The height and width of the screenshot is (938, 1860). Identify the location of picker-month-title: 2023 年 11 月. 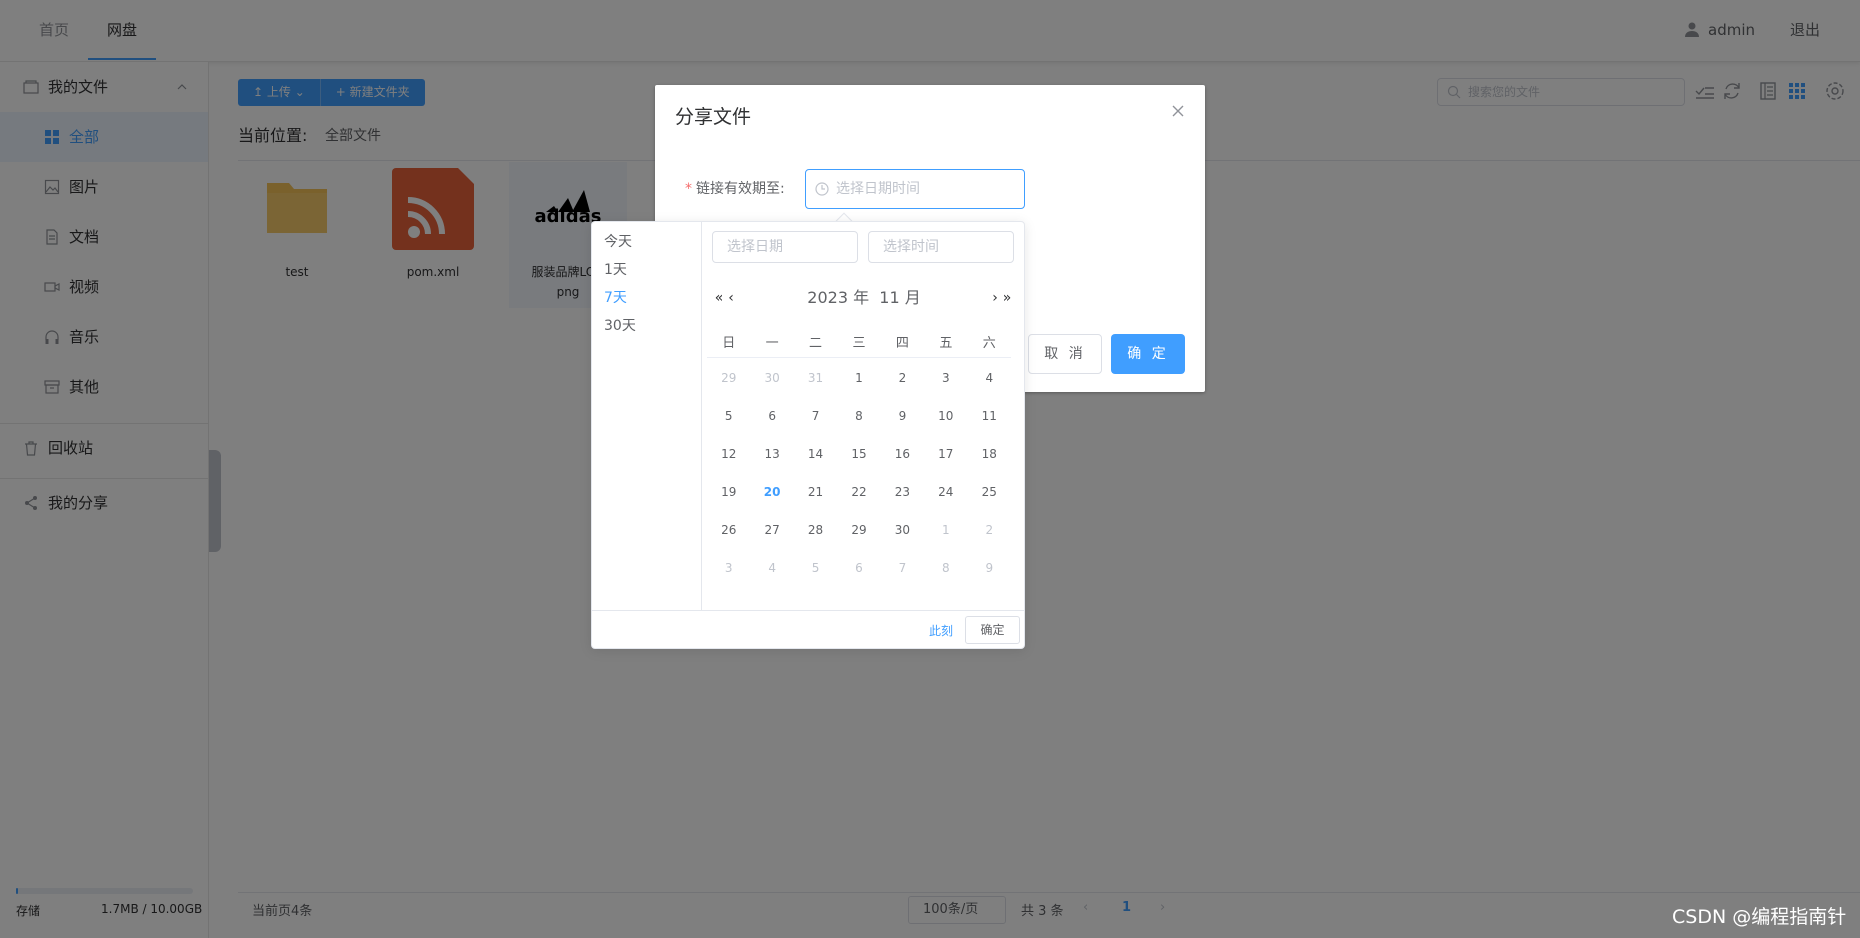
(864, 298).